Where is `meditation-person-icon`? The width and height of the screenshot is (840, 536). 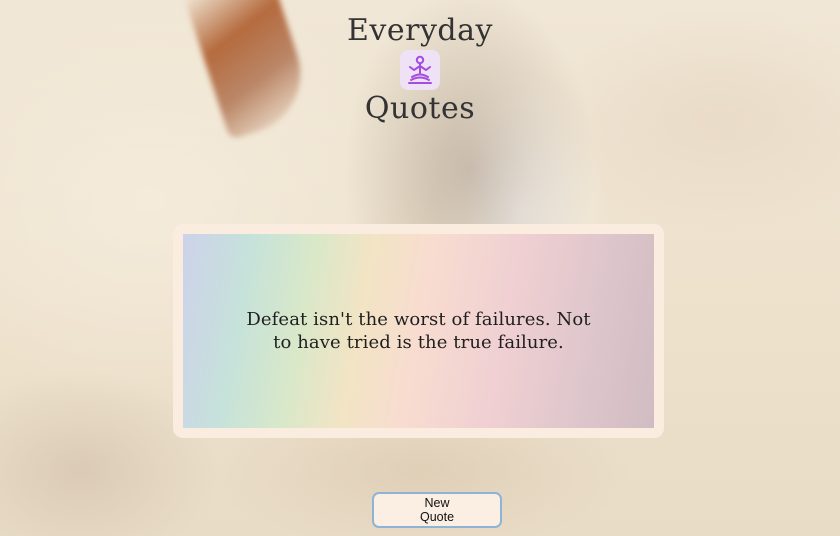
meditation-person-icon is located at coordinates (420, 70).